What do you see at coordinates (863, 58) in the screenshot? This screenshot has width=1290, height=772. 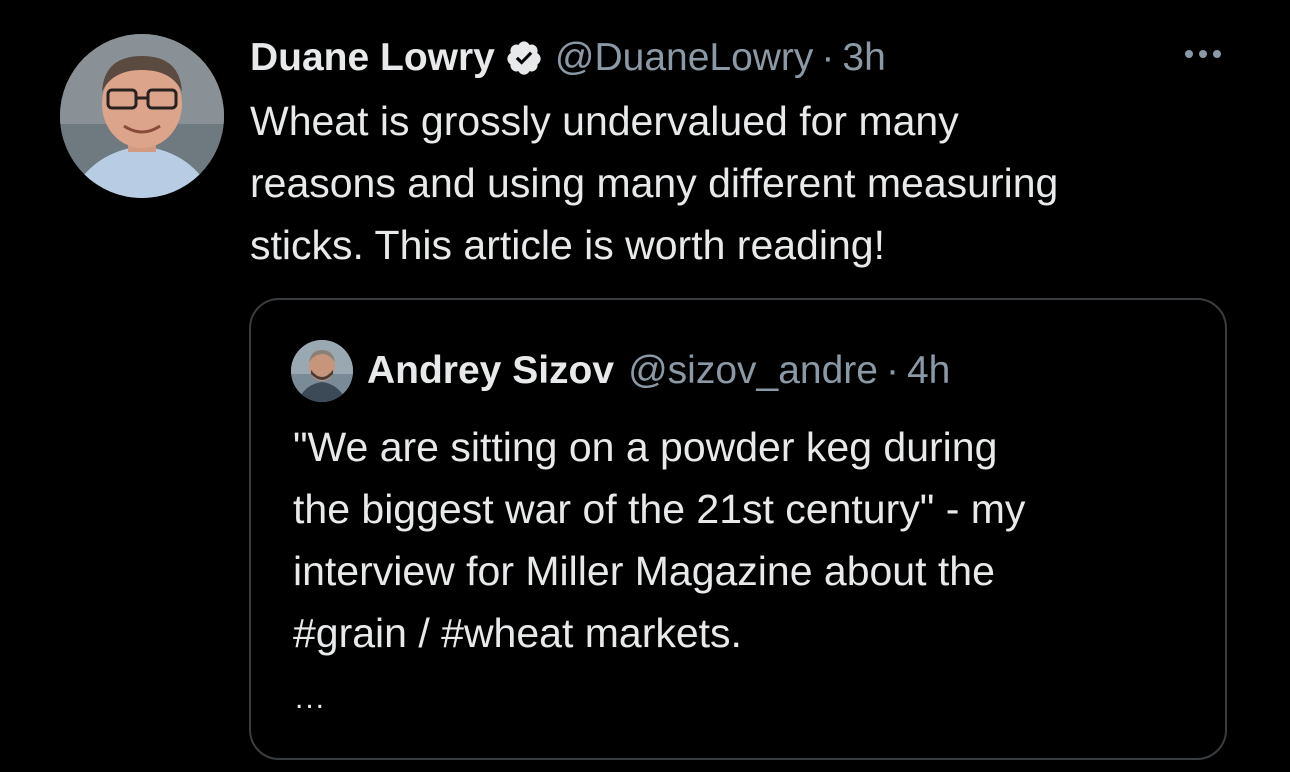 I see `tweet-timestamp: 3h` at bounding box center [863, 58].